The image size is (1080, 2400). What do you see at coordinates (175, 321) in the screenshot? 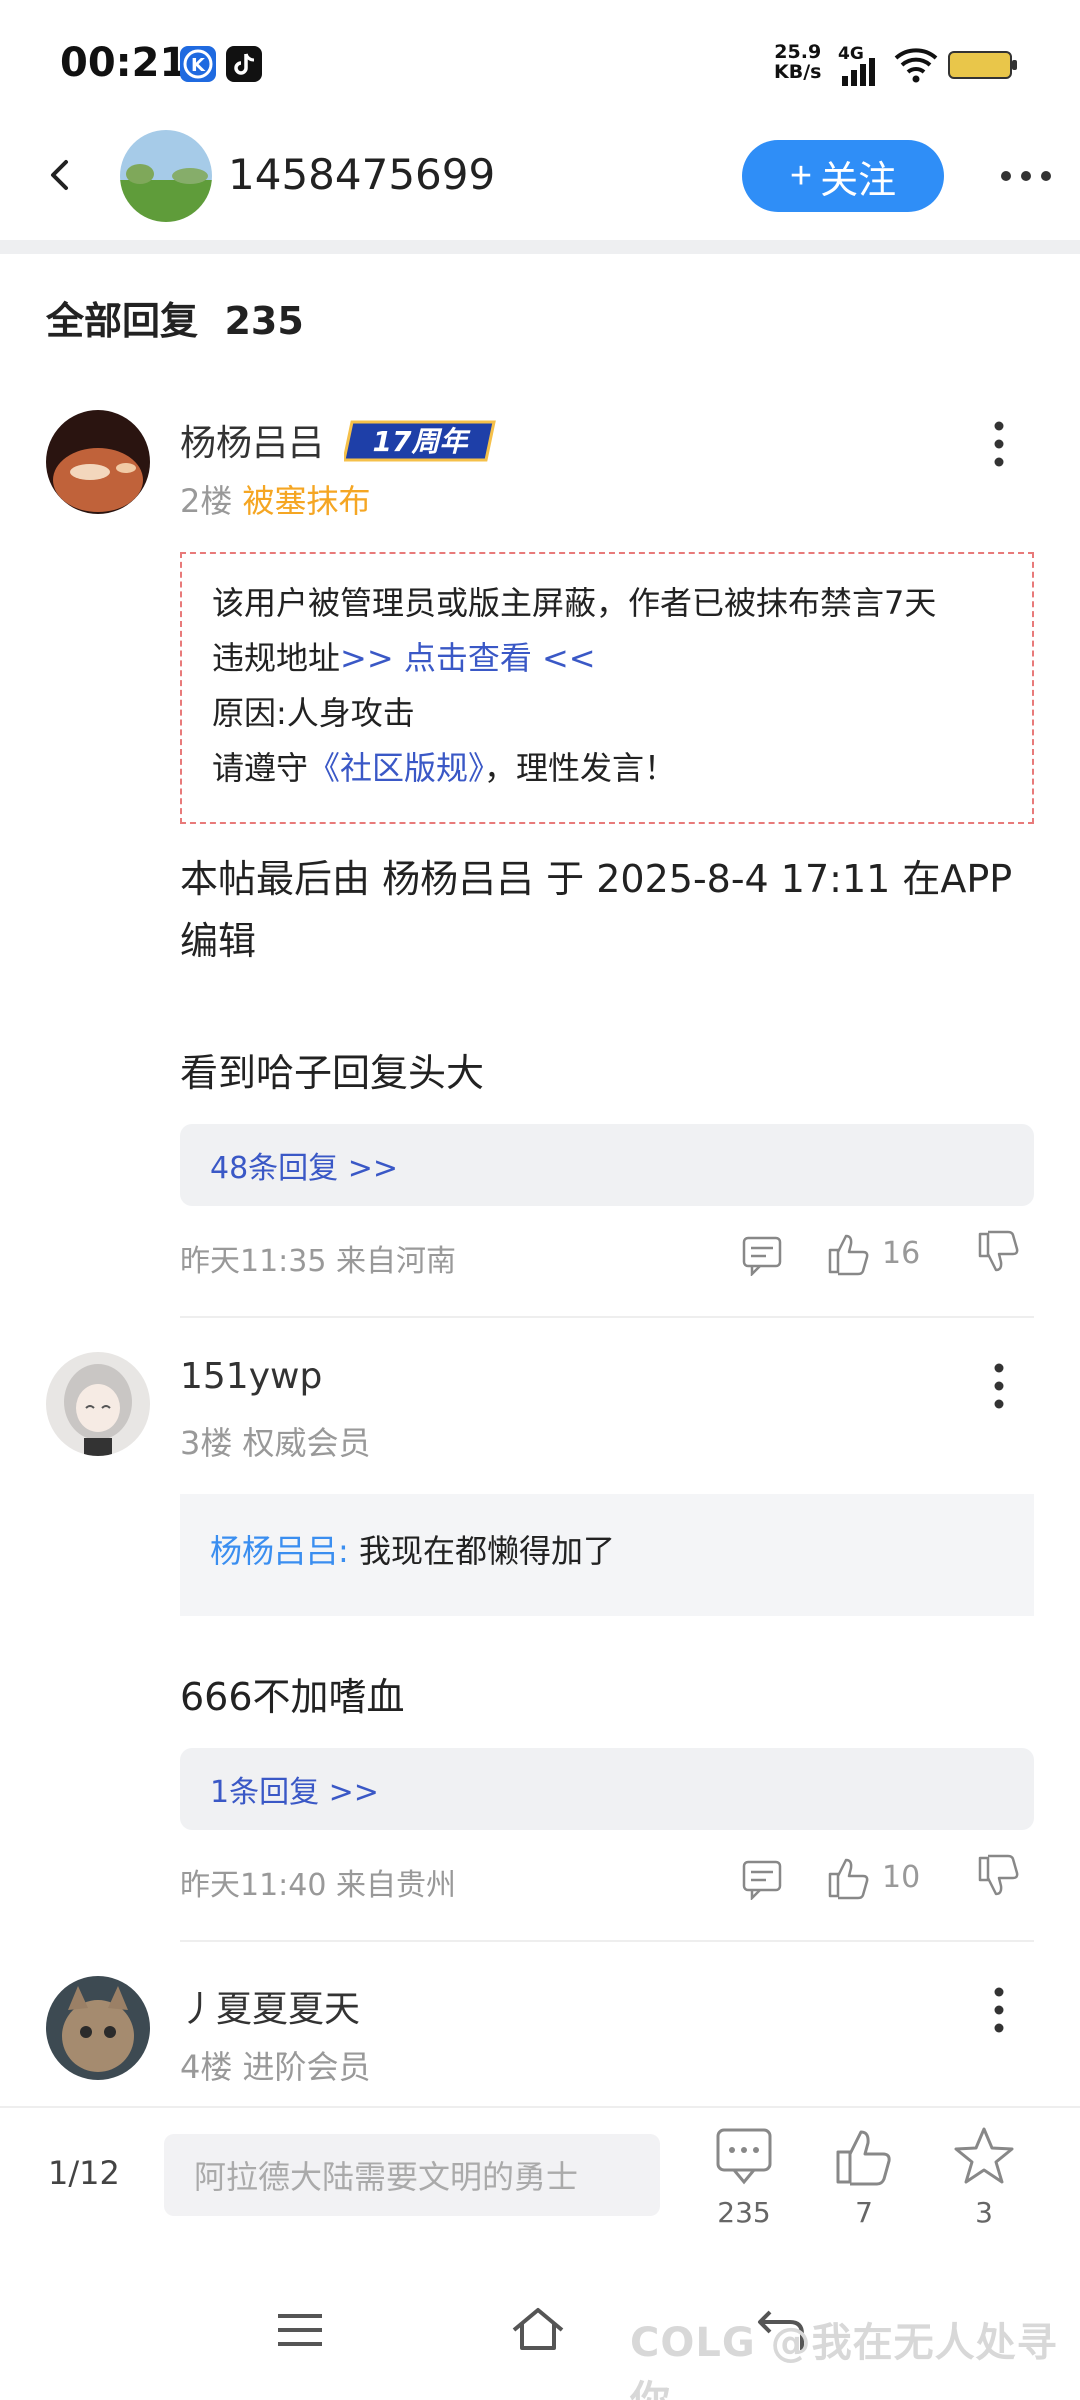
I see `all-replies-heading: 全部回复 235` at bounding box center [175, 321].